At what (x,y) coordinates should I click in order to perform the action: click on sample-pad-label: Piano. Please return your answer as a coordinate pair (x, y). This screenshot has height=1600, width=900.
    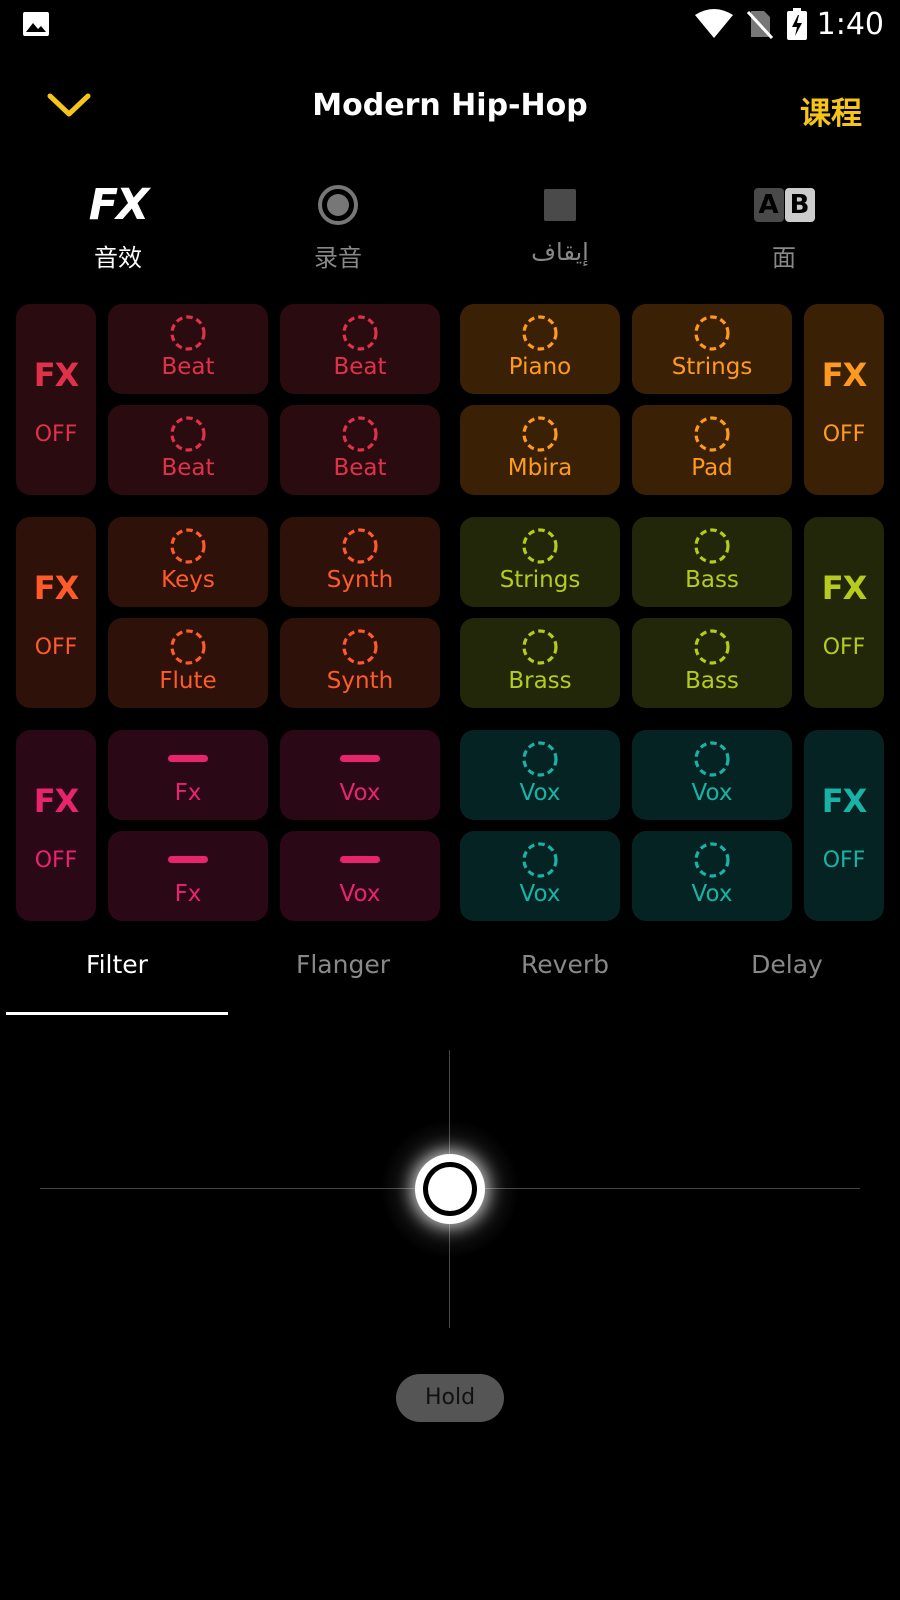
    Looking at the image, I should click on (540, 367).